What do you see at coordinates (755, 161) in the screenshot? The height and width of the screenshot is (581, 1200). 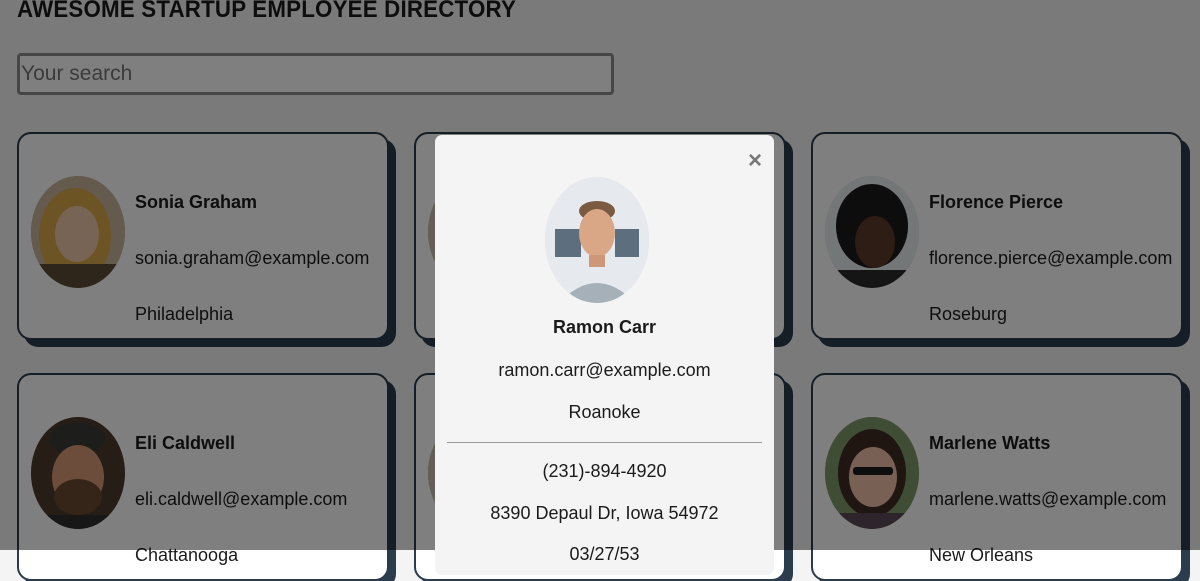 I see `close-icon: ×` at bounding box center [755, 161].